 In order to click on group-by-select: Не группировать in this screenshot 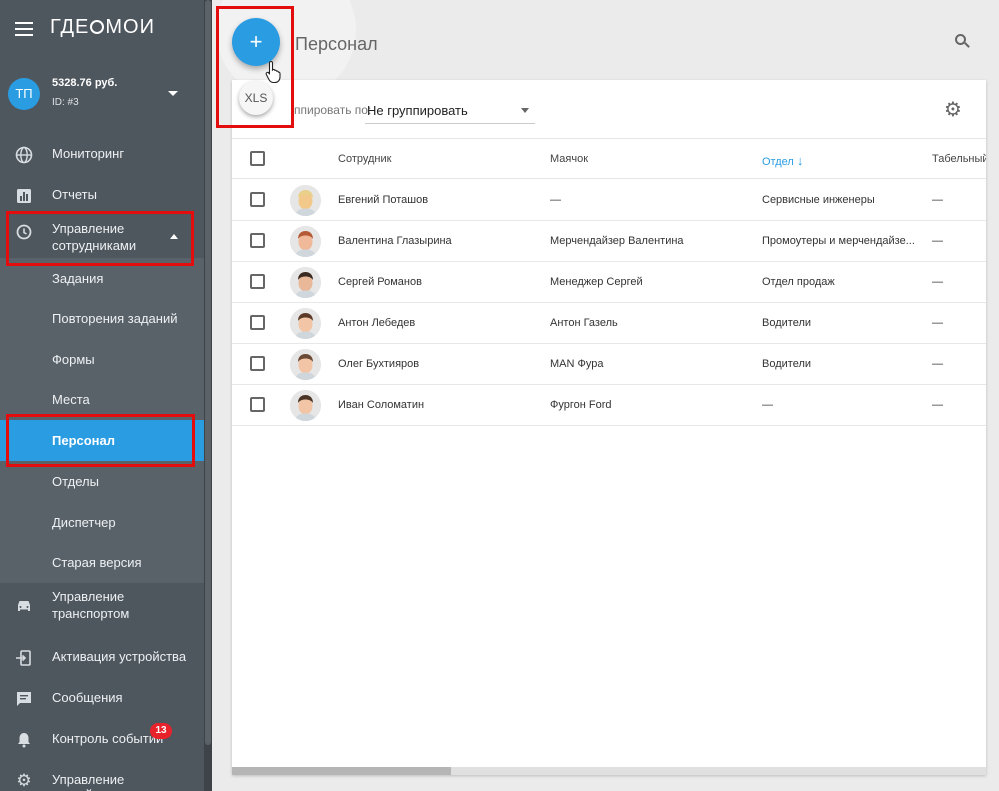, I will do `click(450, 110)`.